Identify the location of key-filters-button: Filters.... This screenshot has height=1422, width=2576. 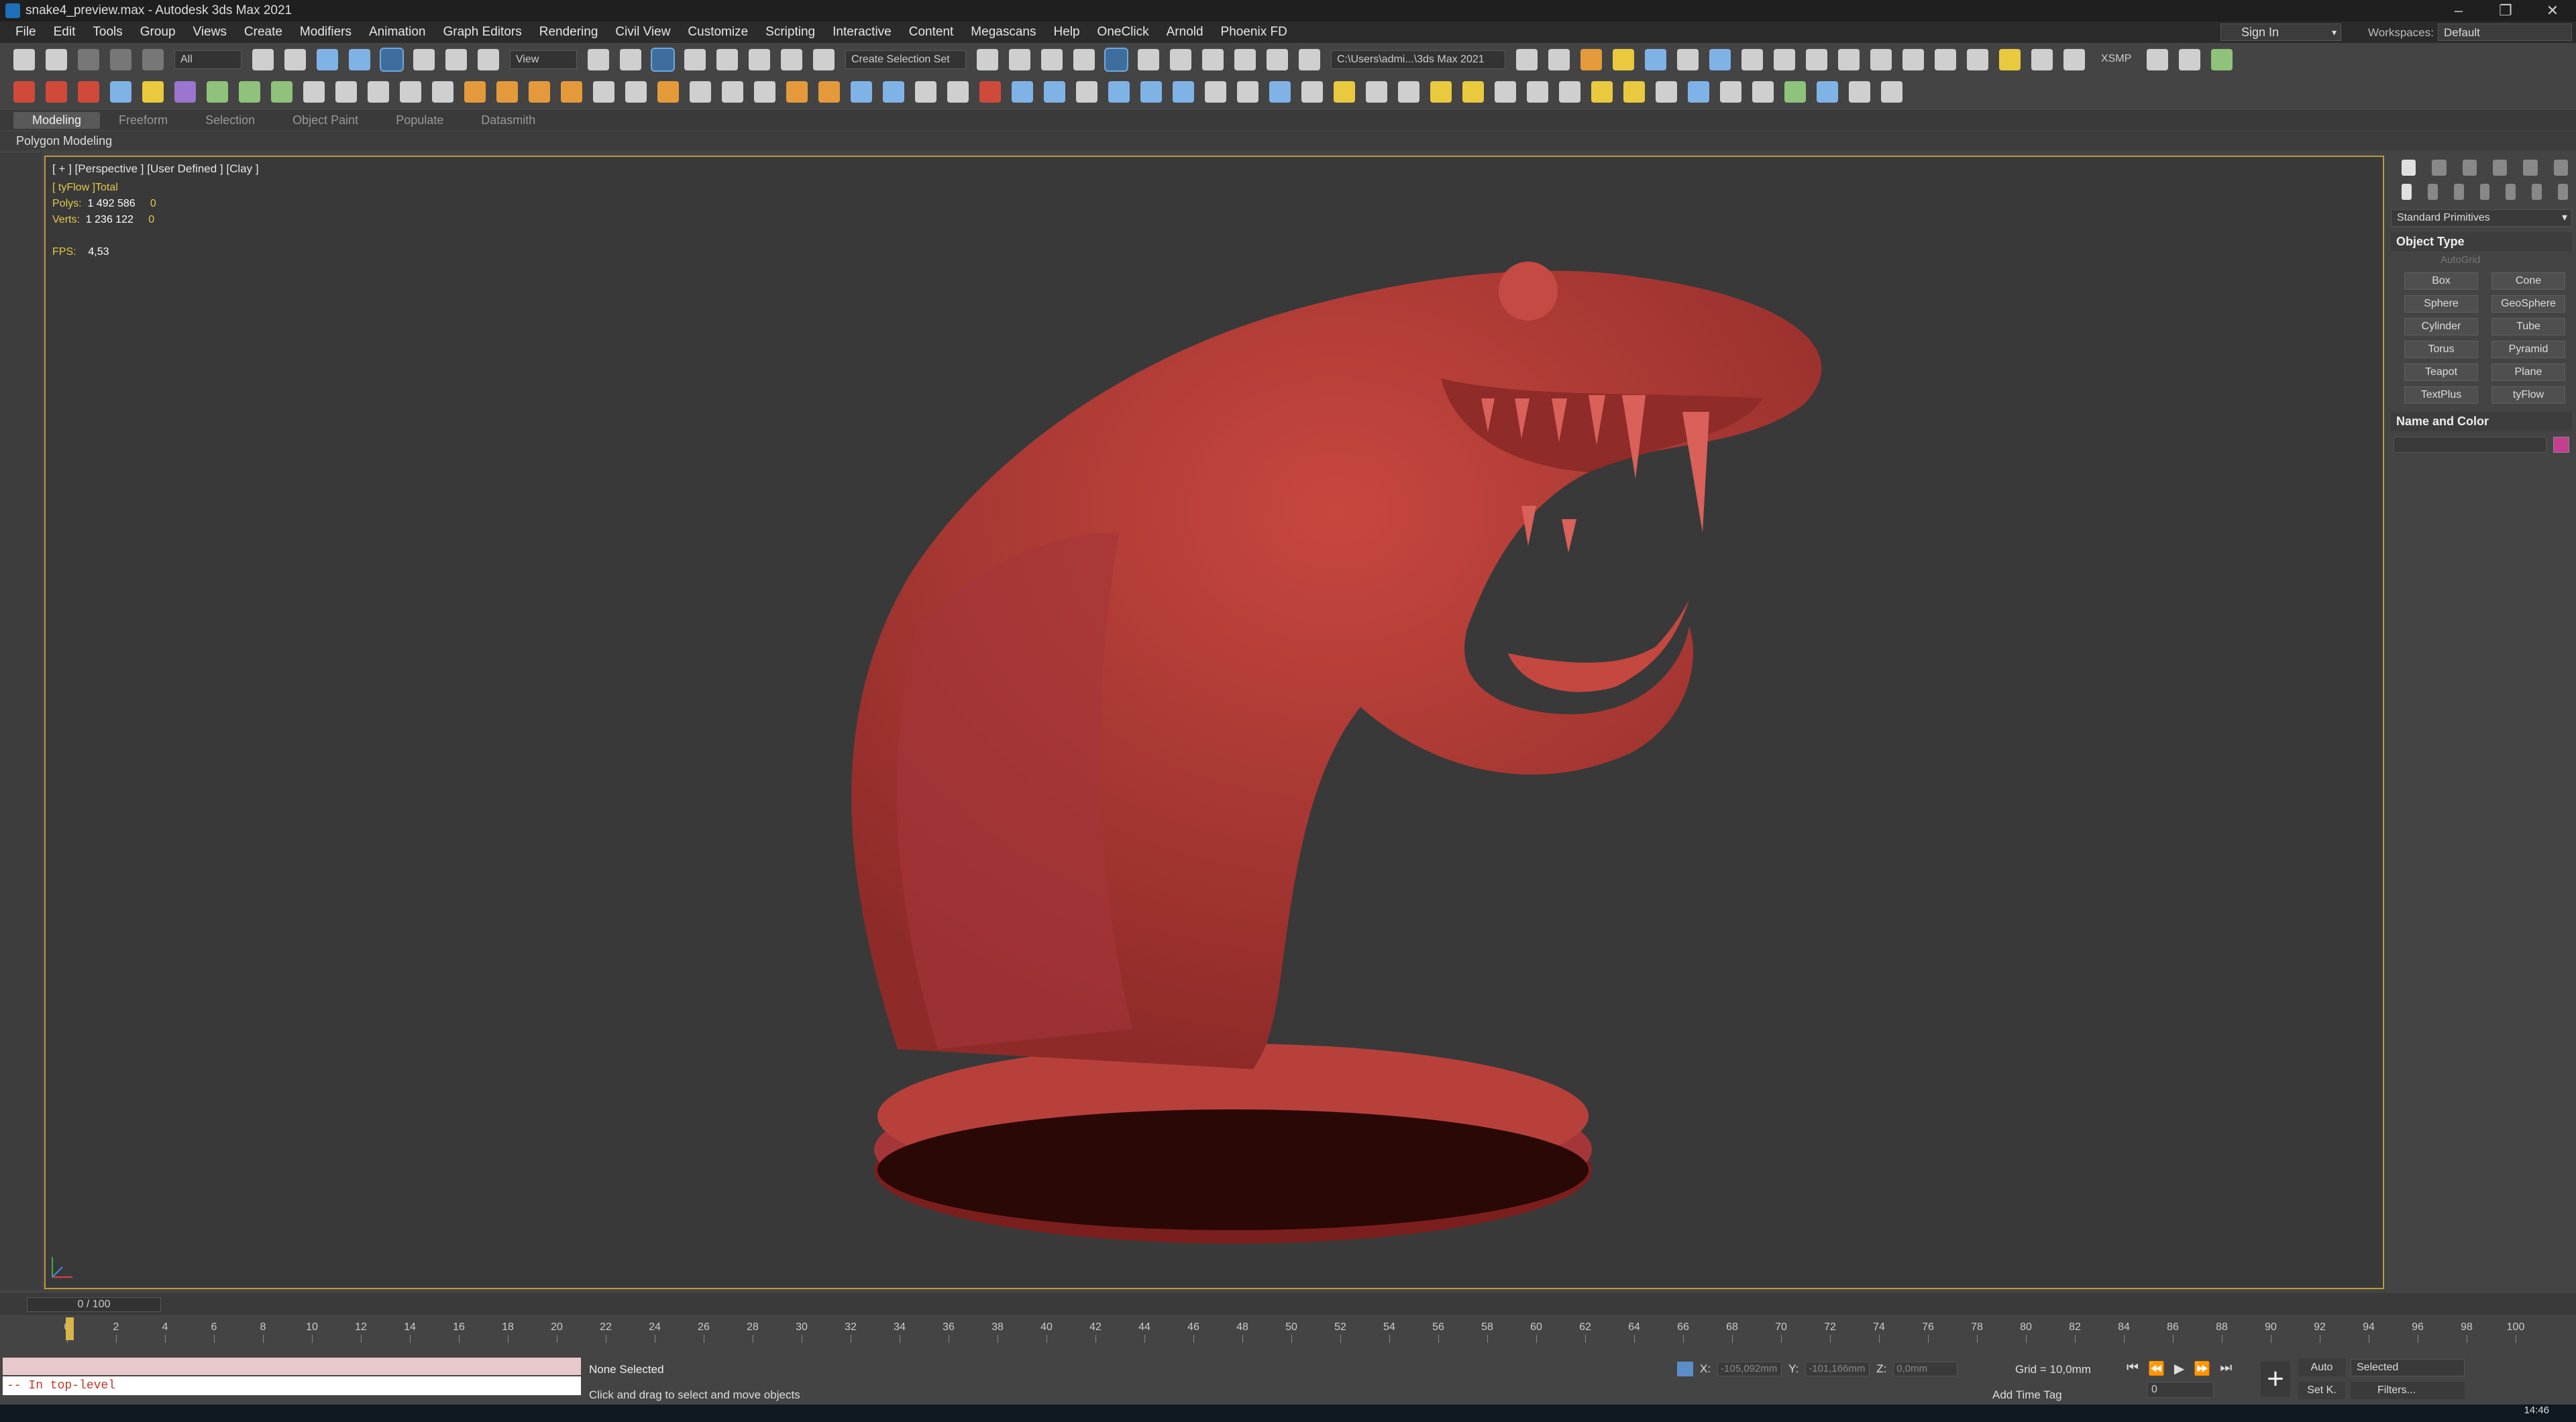
(2408, 1390).